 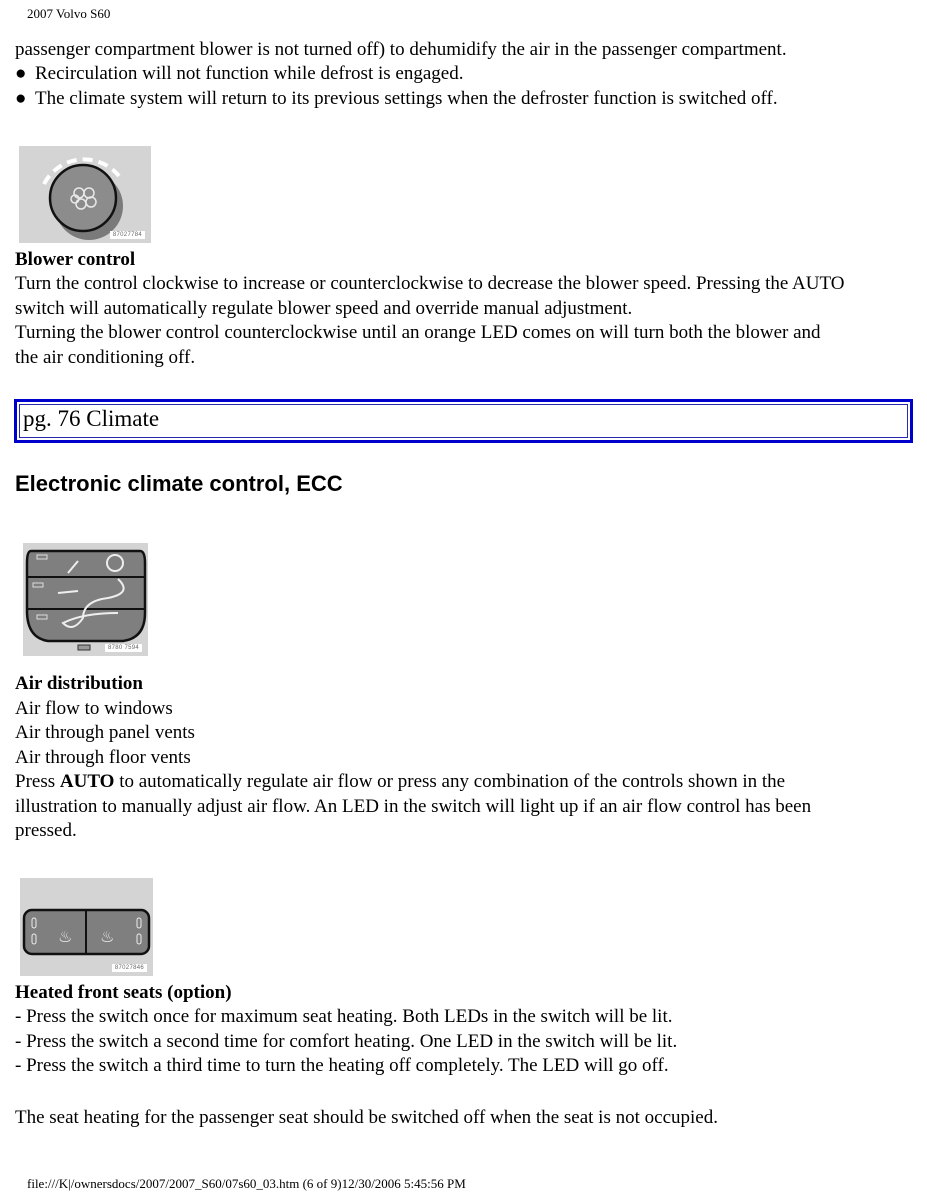 What do you see at coordinates (69, 13) in the screenshot?
I see `document-header: 2007 Volvo S60` at bounding box center [69, 13].